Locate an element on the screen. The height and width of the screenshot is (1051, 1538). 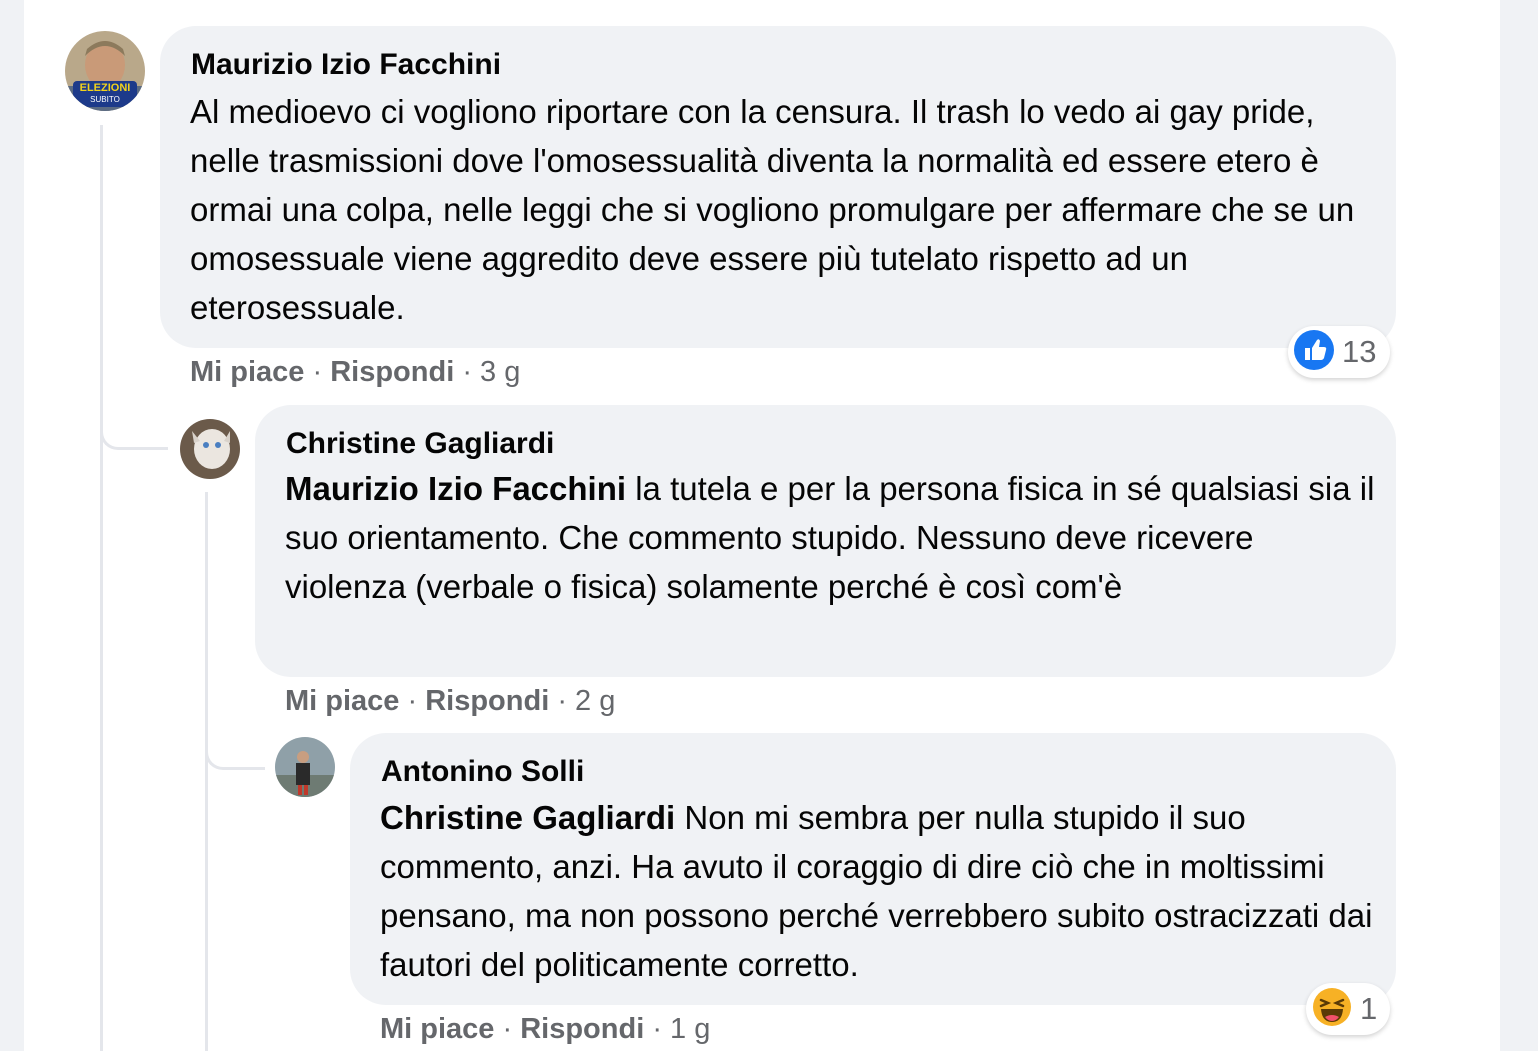
comment-actions: Mi piace · Rispondi · 2 g is located at coordinates (450, 701).